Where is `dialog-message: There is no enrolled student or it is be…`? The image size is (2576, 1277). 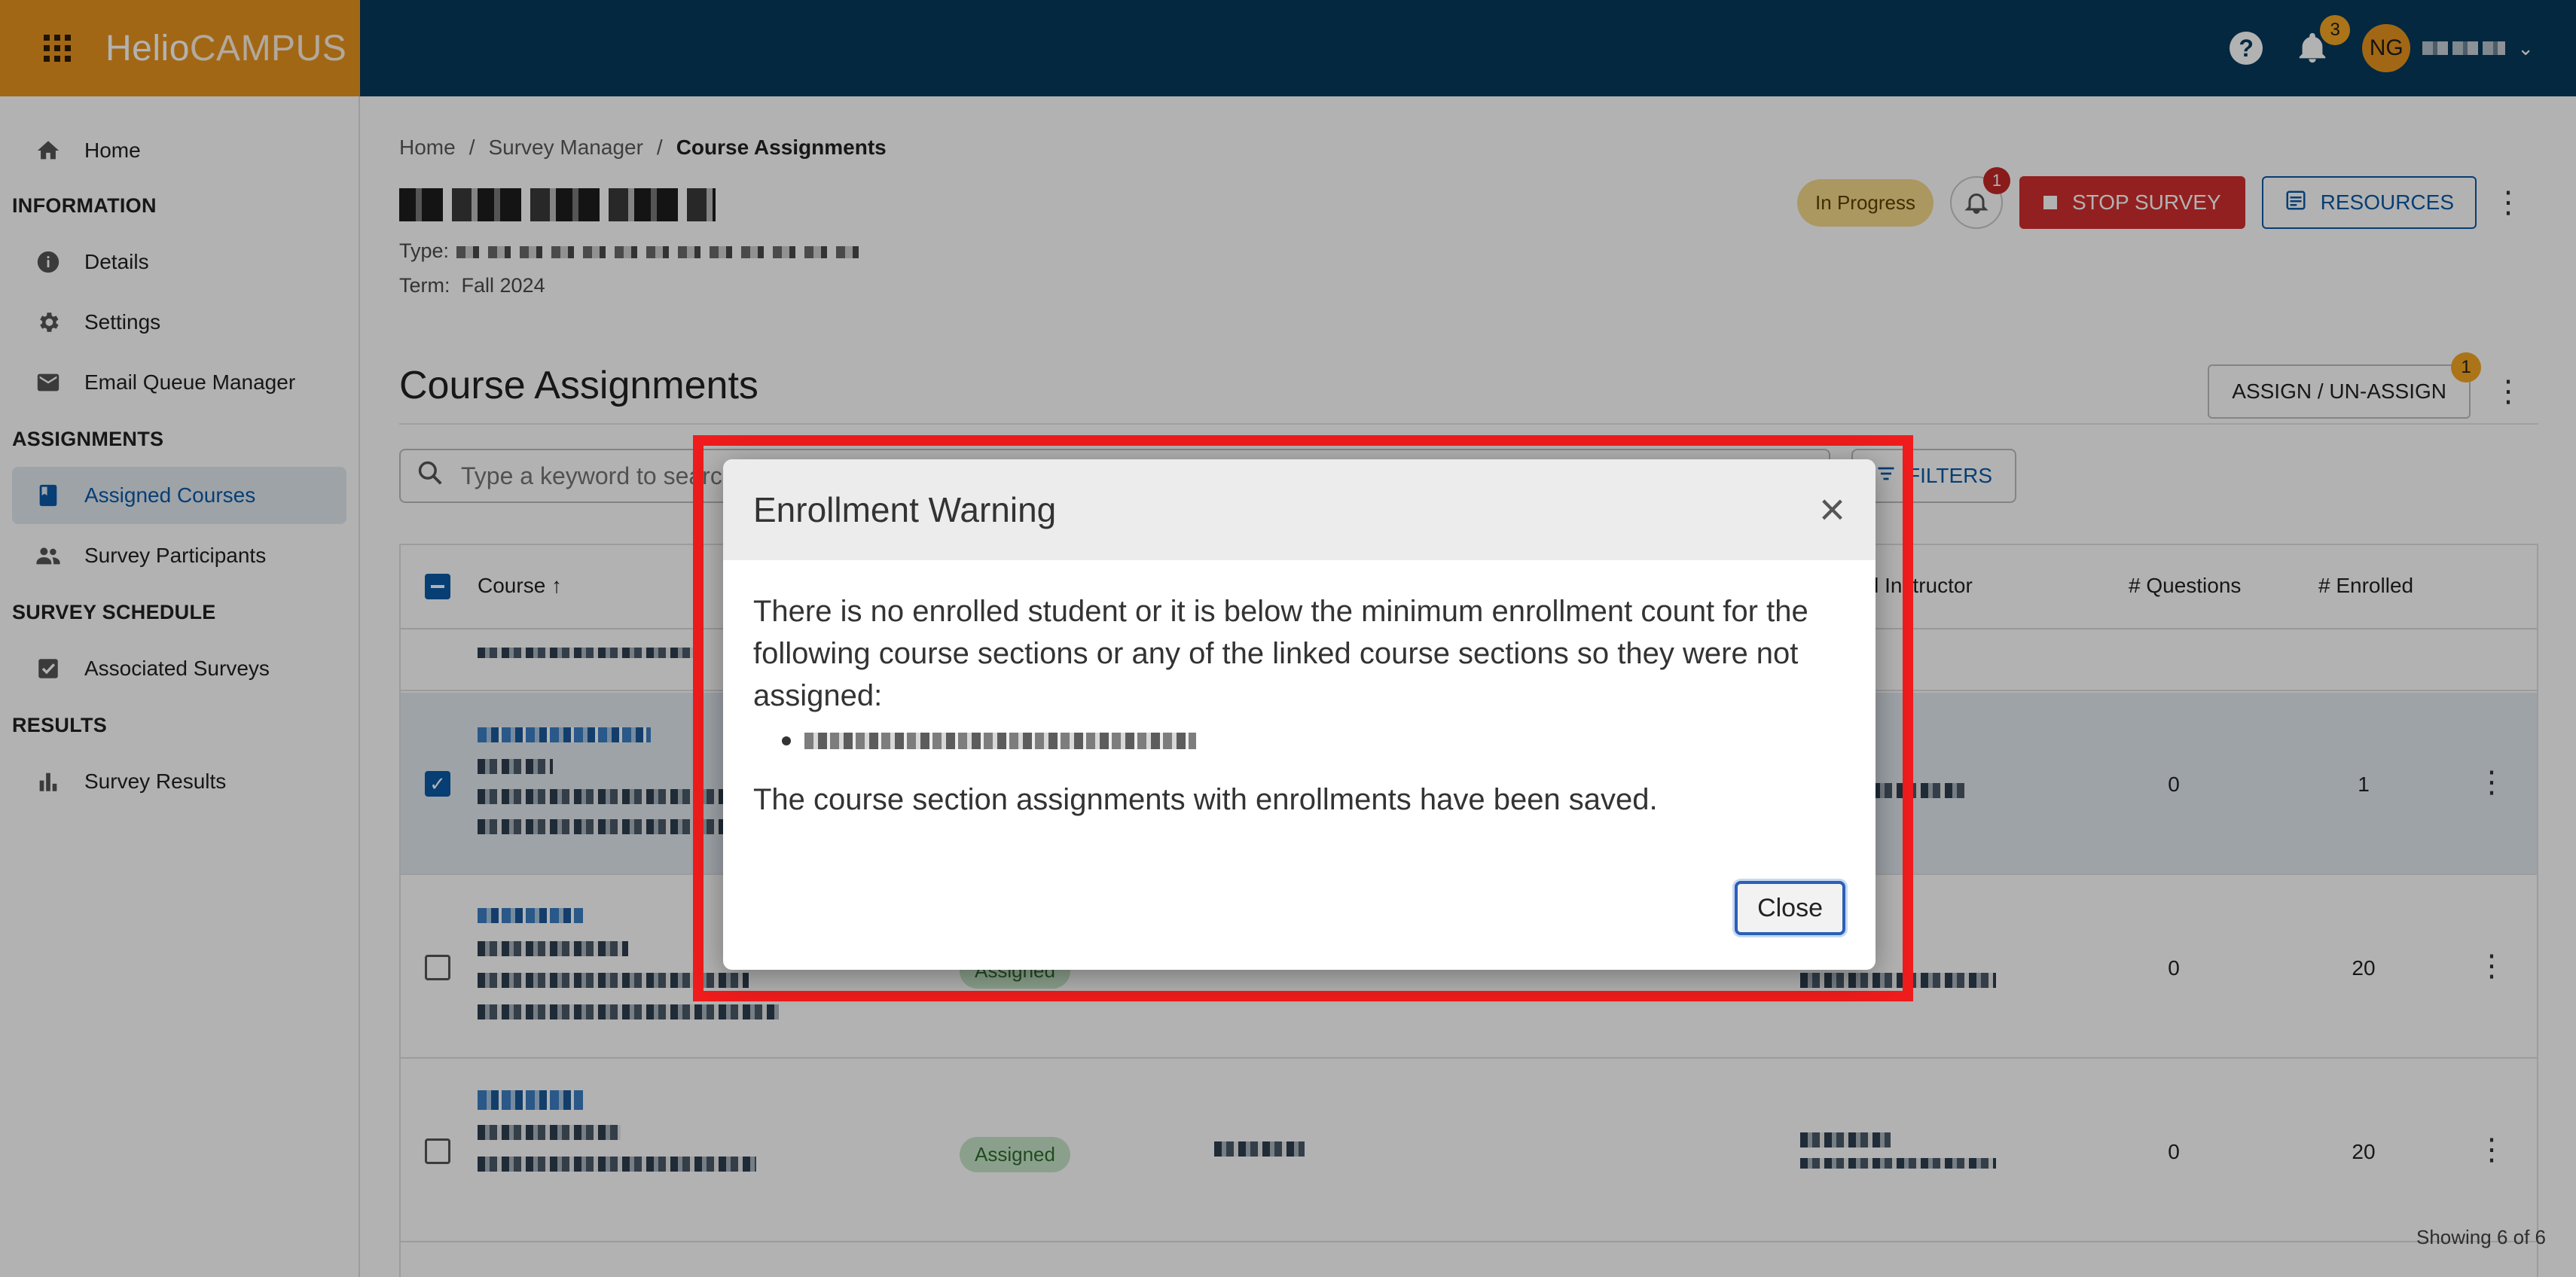 dialog-message: There is no enrolled student or it is be… is located at coordinates (1280, 653).